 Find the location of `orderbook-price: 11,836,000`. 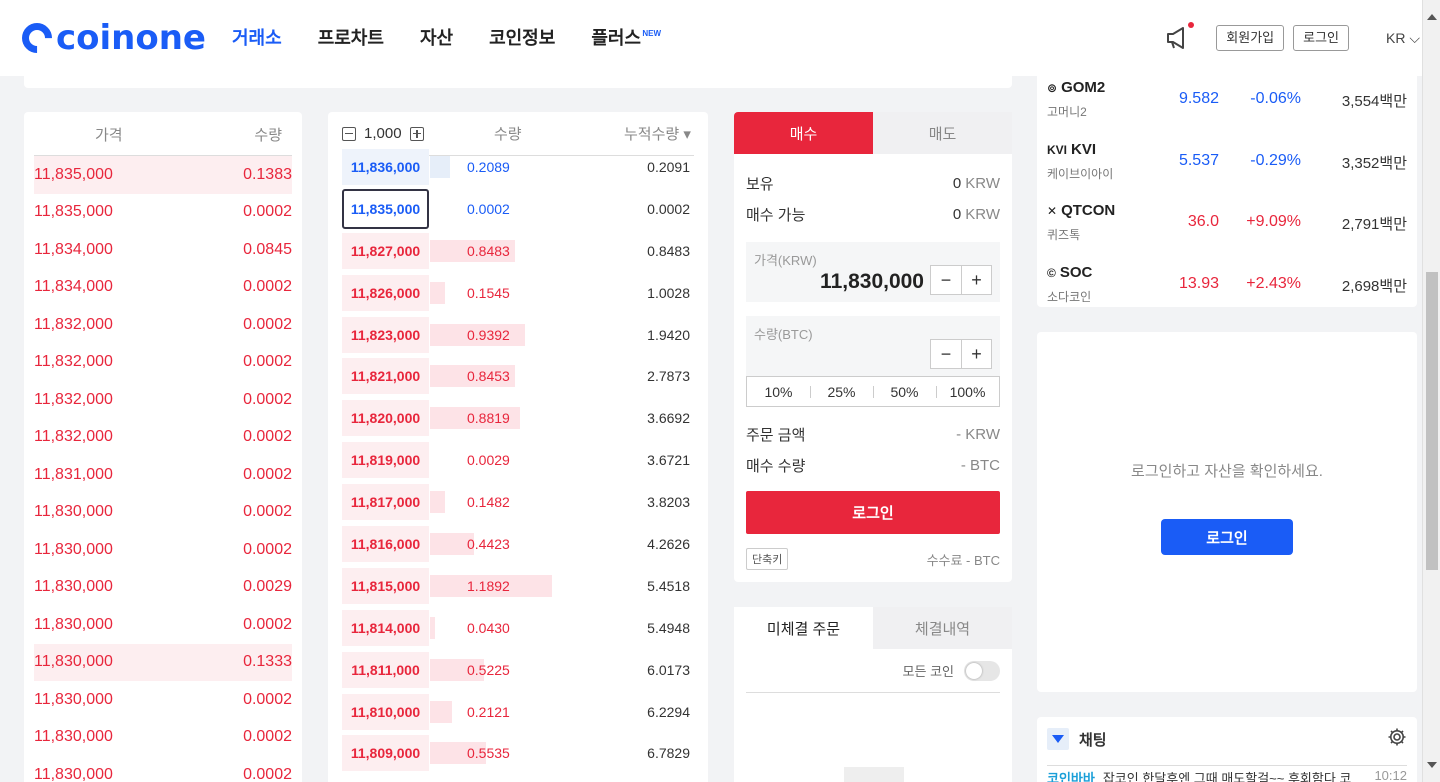

orderbook-price: 11,836,000 is located at coordinates (385, 166).